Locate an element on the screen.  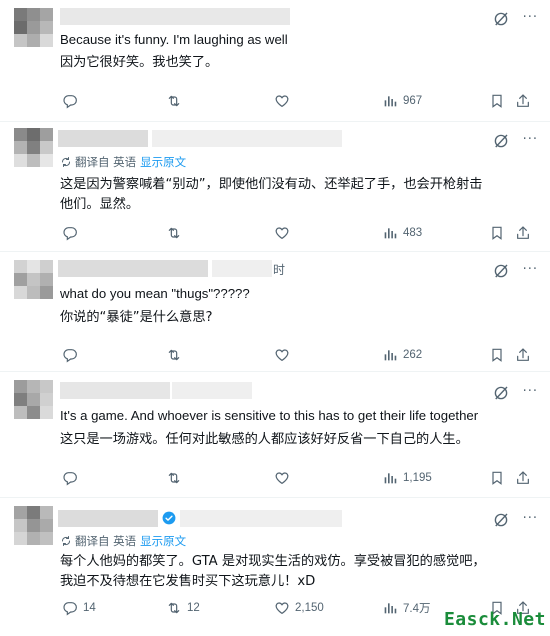
post-actions: 1,195 is located at coordinates (297, 478).